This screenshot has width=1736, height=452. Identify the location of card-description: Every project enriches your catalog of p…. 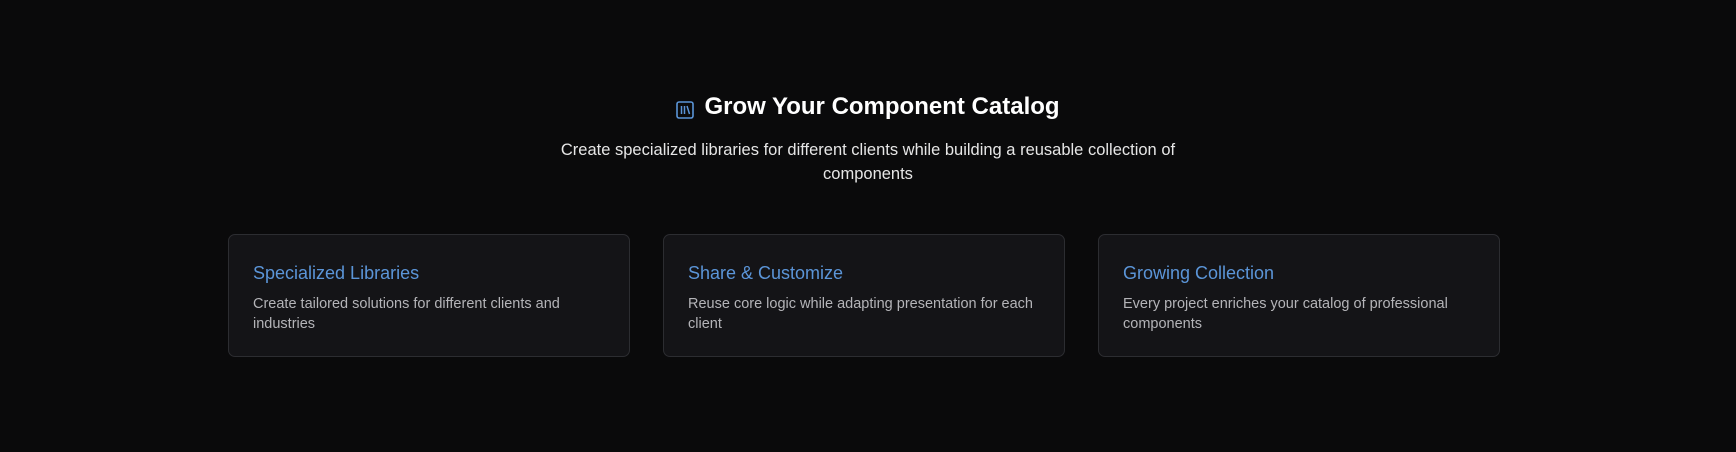
(1285, 314).